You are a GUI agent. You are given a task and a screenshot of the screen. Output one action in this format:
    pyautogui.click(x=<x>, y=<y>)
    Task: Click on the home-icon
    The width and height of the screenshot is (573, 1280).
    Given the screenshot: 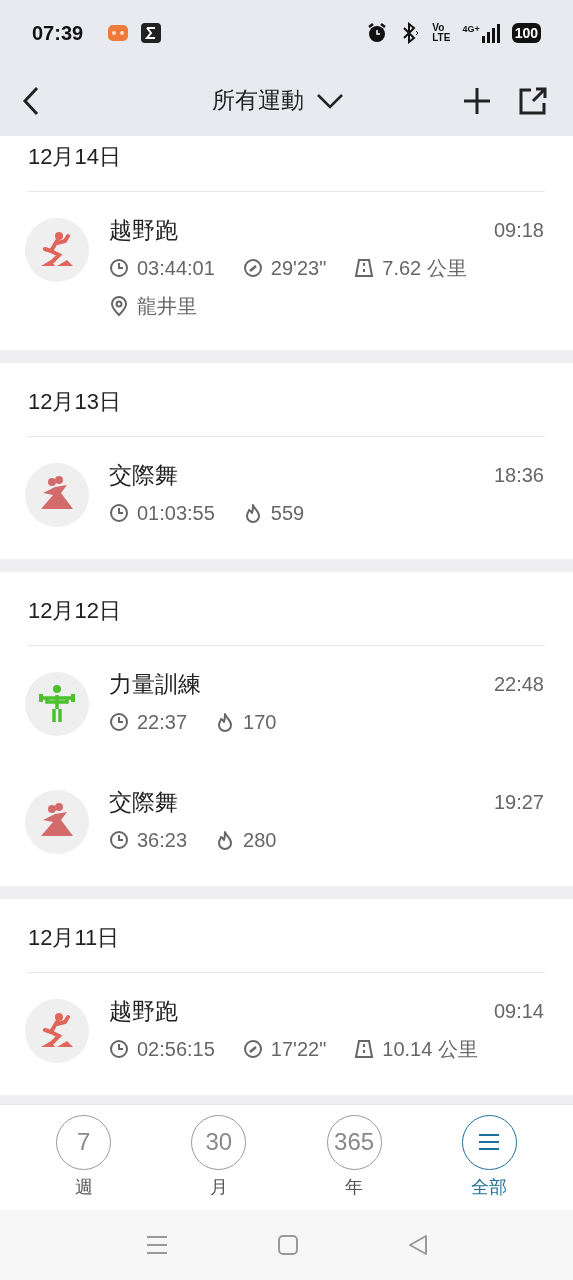 What is the action you would take?
    pyautogui.click(x=287, y=1245)
    